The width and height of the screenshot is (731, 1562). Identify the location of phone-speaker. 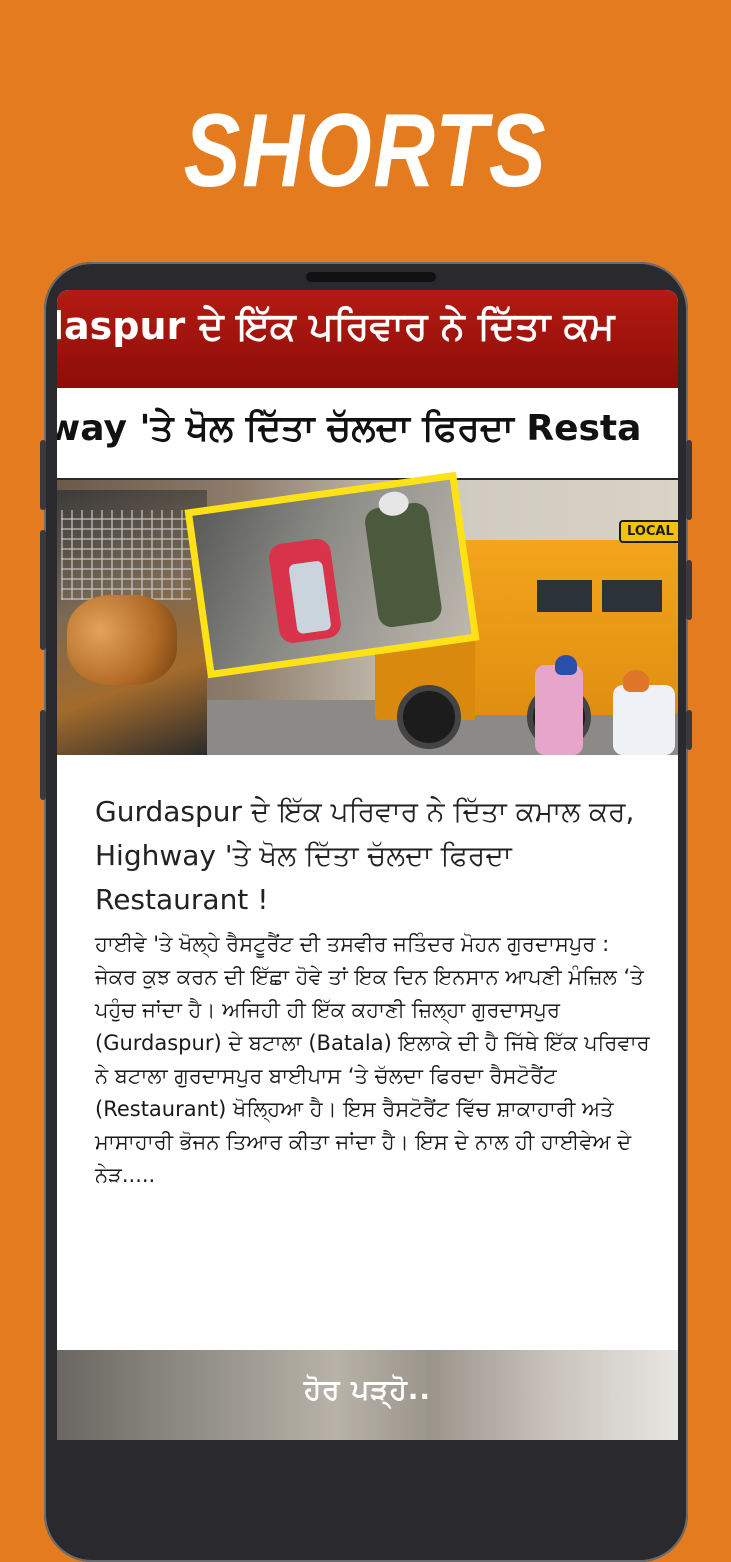
(371, 277).